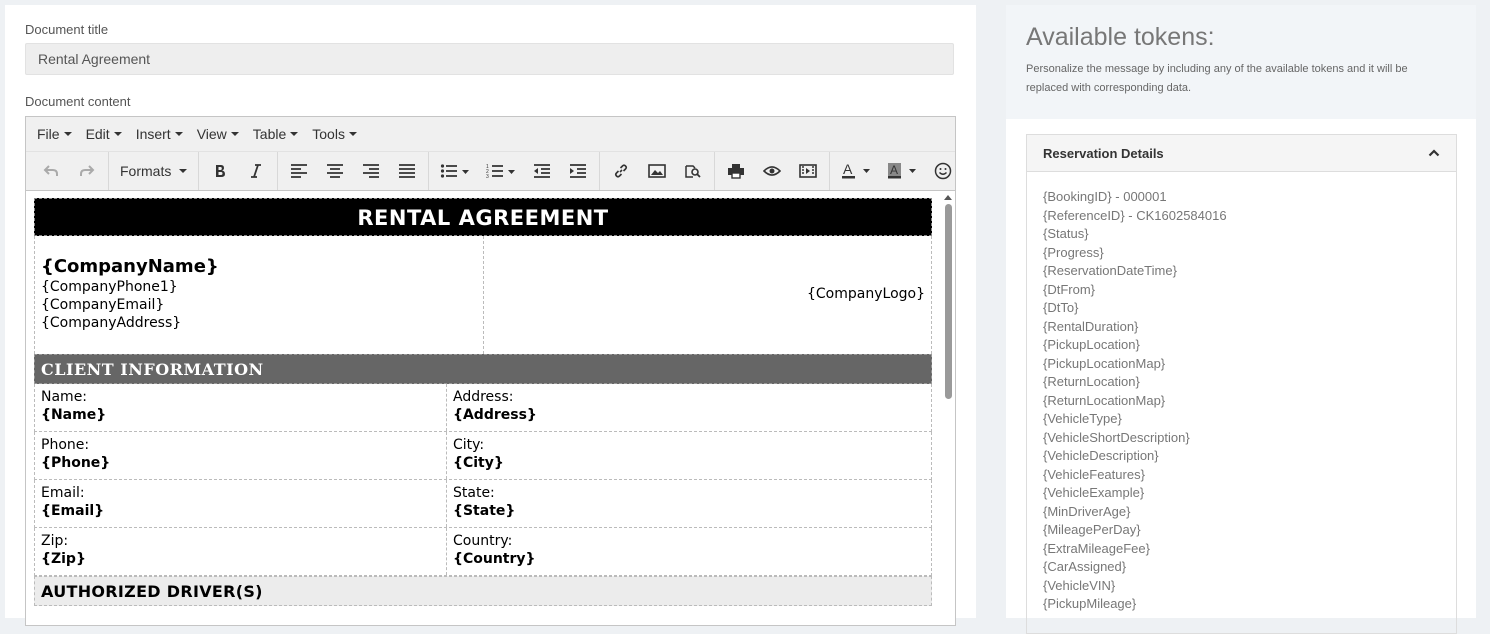 The width and height of the screenshot is (1490, 634). Describe the element at coordinates (97, 134) in the screenshot. I see `menu-edit-label: Edit` at that location.